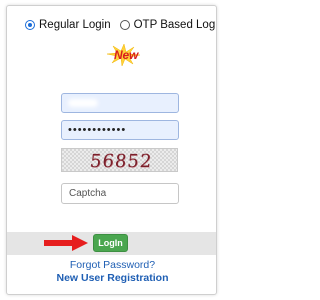  What do you see at coordinates (111, 265) in the screenshot?
I see `forgot-password-link: Forgot Password?` at bounding box center [111, 265].